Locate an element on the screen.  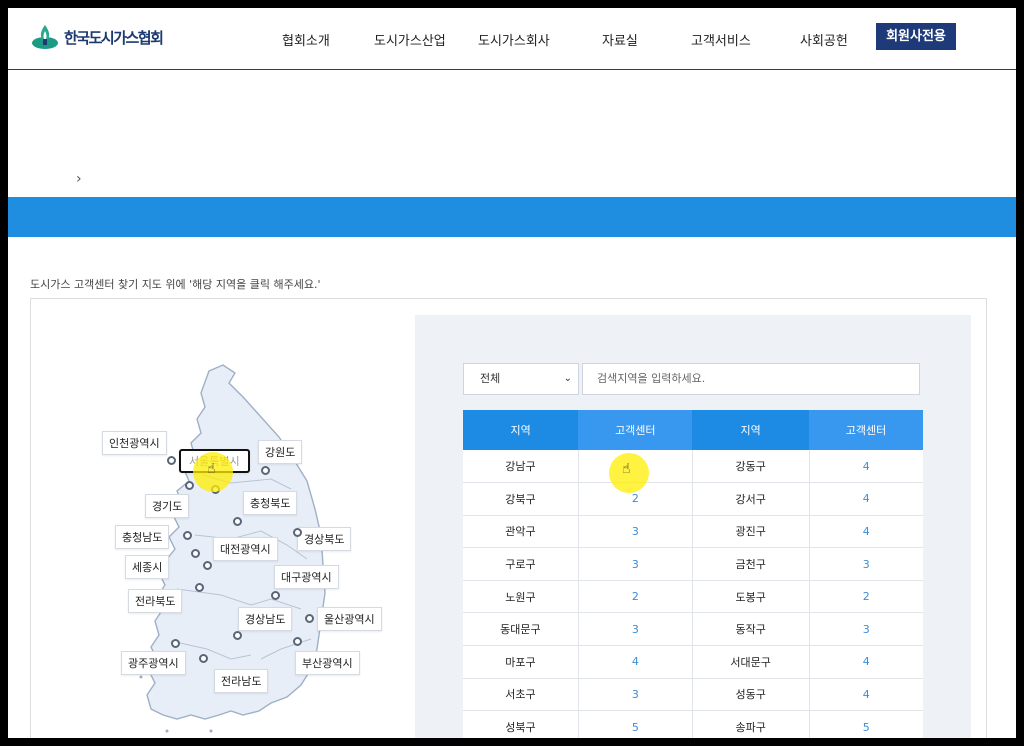
breadcrumb: › is located at coordinates (79, 179).